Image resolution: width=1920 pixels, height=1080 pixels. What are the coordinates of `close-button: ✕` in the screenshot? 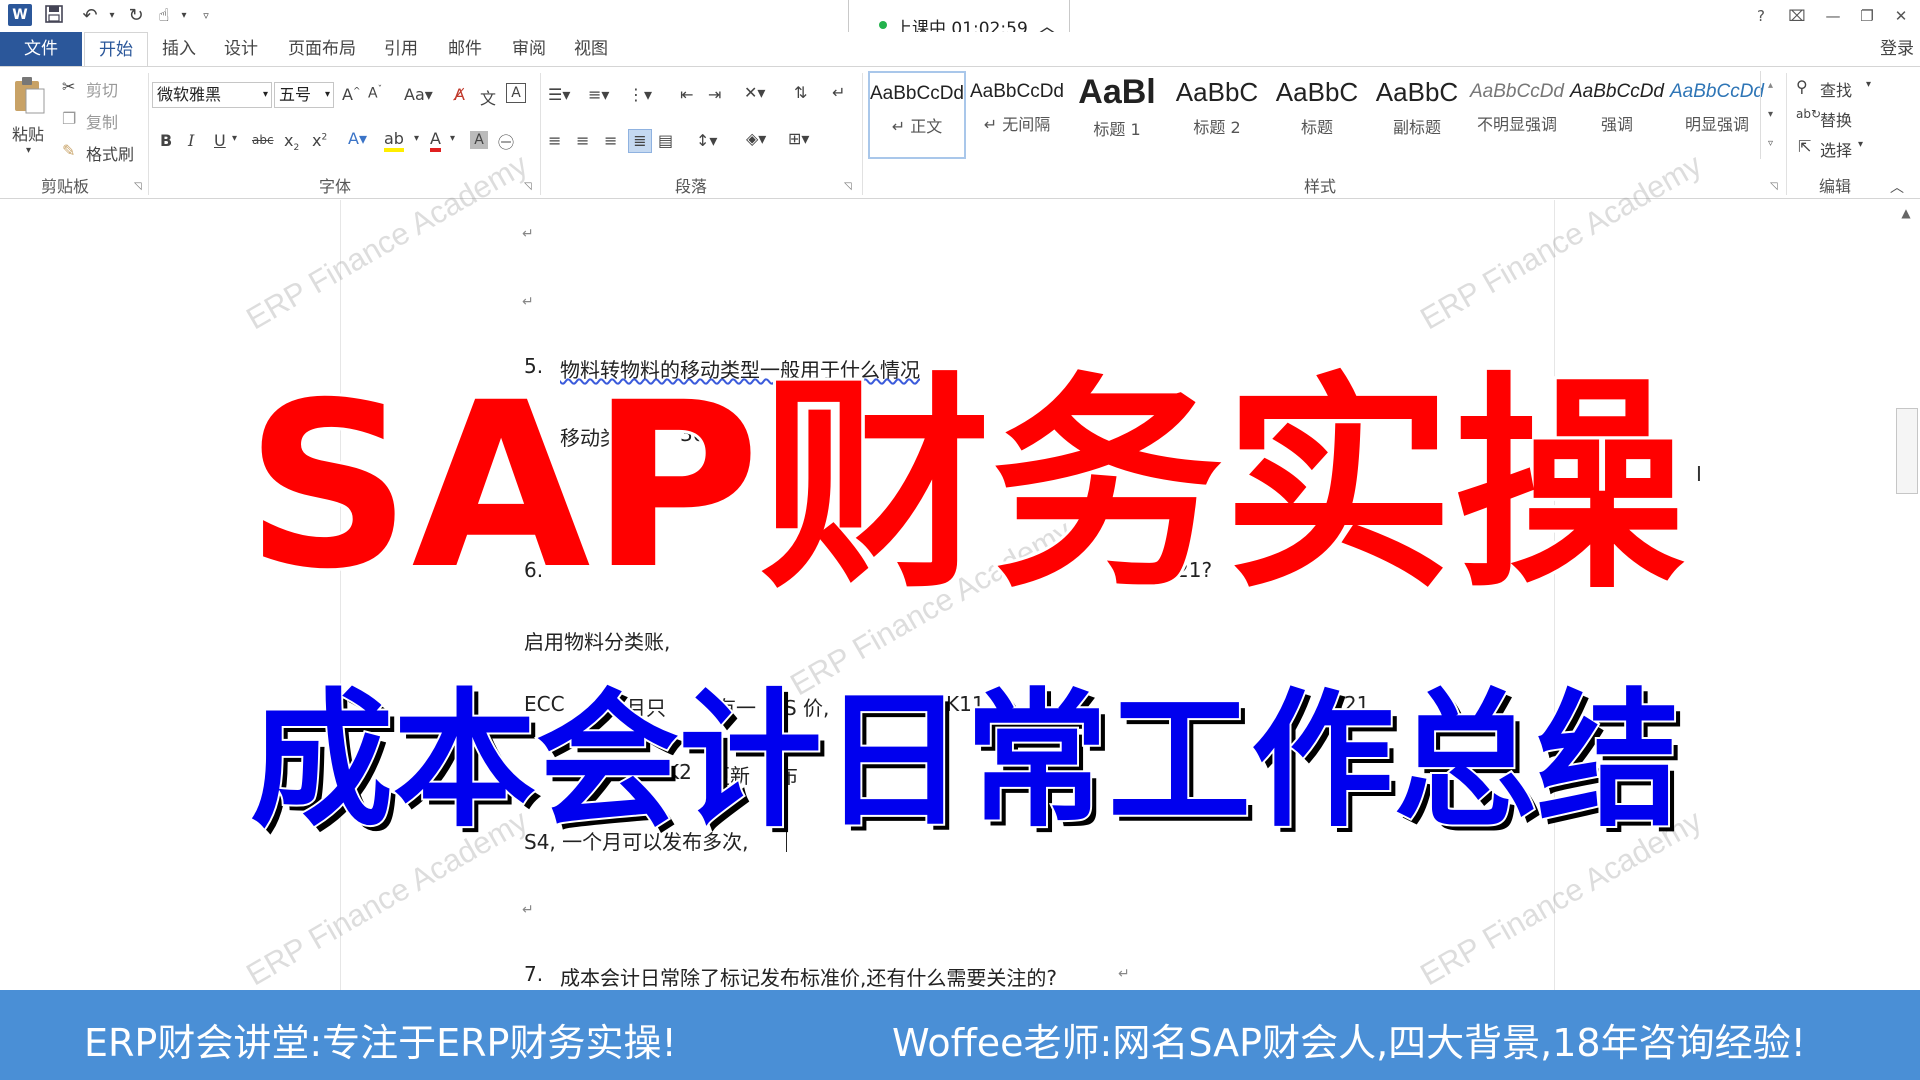 It's located at (1901, 16).